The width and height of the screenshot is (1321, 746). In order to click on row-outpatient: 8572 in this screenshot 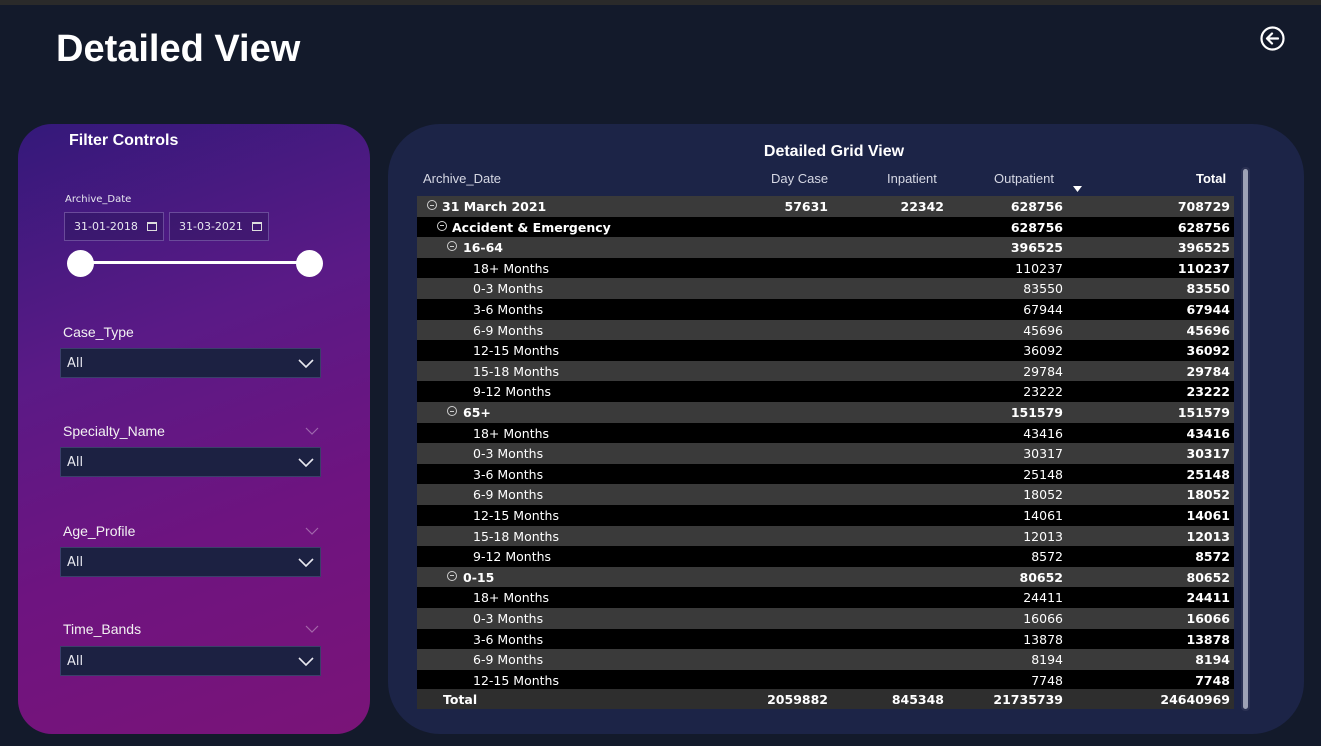, I will do `click(1047, 557)`.